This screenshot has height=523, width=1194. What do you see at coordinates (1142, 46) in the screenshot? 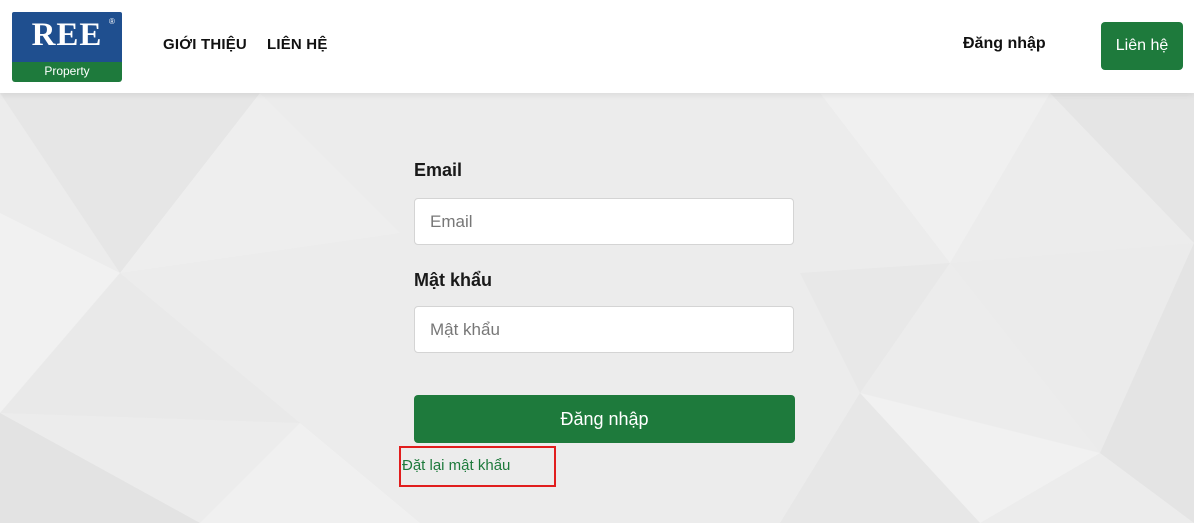
I see `header-contact-button: Liên hệ` at bounding box center [1142, 46].